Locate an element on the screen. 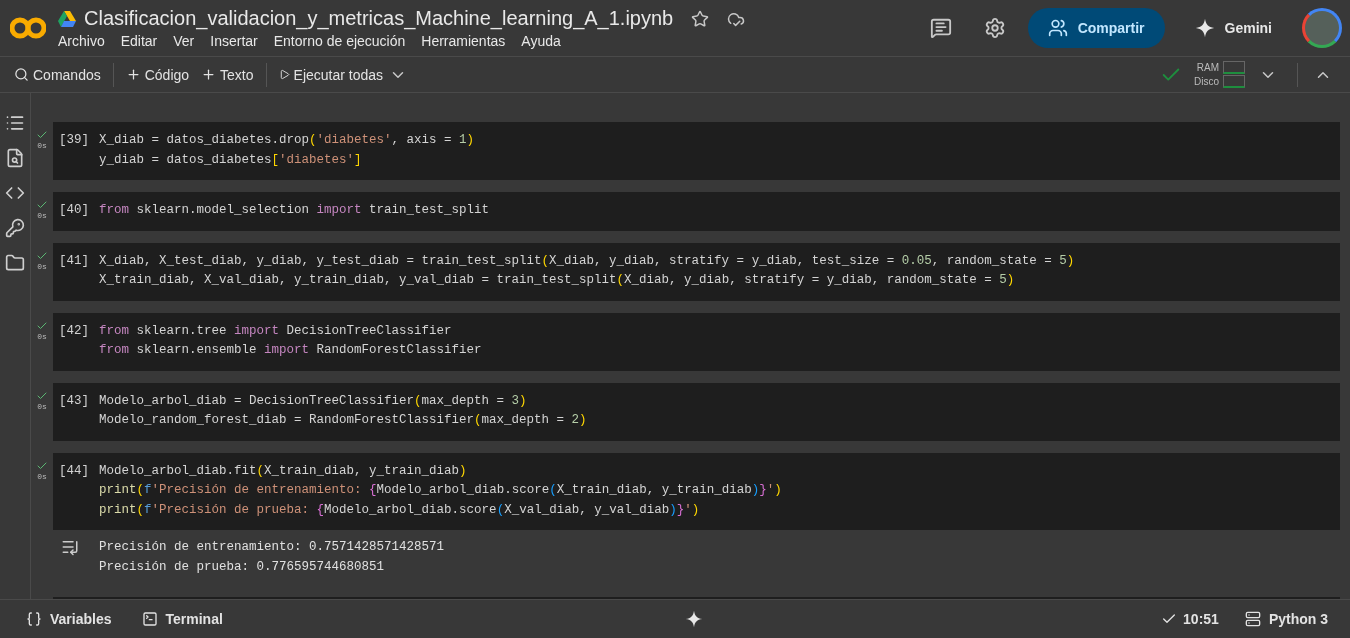 This screenshot has width=1350, height=638. code-line: from sklearn.model_selection import train_test_split is located at coordinates (294, 210).